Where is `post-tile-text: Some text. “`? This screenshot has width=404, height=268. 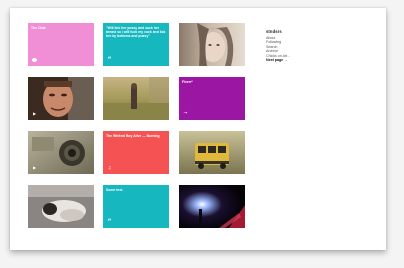 post-tile-text: Some text. “ is located at coordinates (136, 206).